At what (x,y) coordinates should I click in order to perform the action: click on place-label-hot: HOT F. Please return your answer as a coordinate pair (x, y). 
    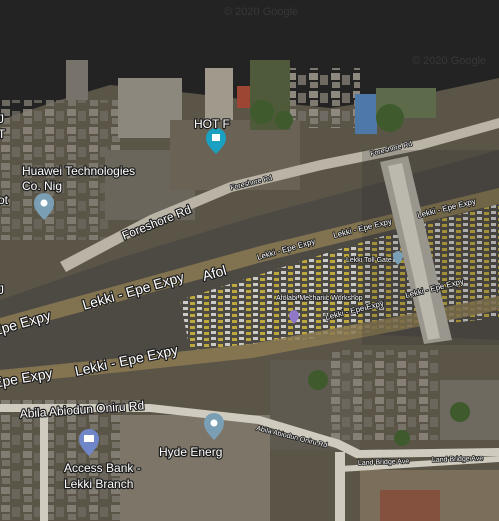
    Looking at the image, I should click on (212, 124).